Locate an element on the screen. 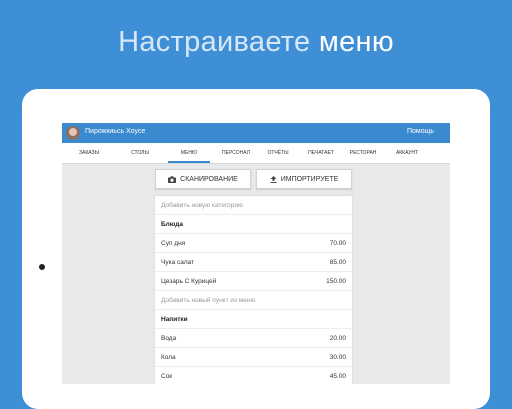 Image resolution: width=512 pixels, height=409 pixels. tab-orders-label: ЗАКАЗЫ is located at coordinates (89, 153).